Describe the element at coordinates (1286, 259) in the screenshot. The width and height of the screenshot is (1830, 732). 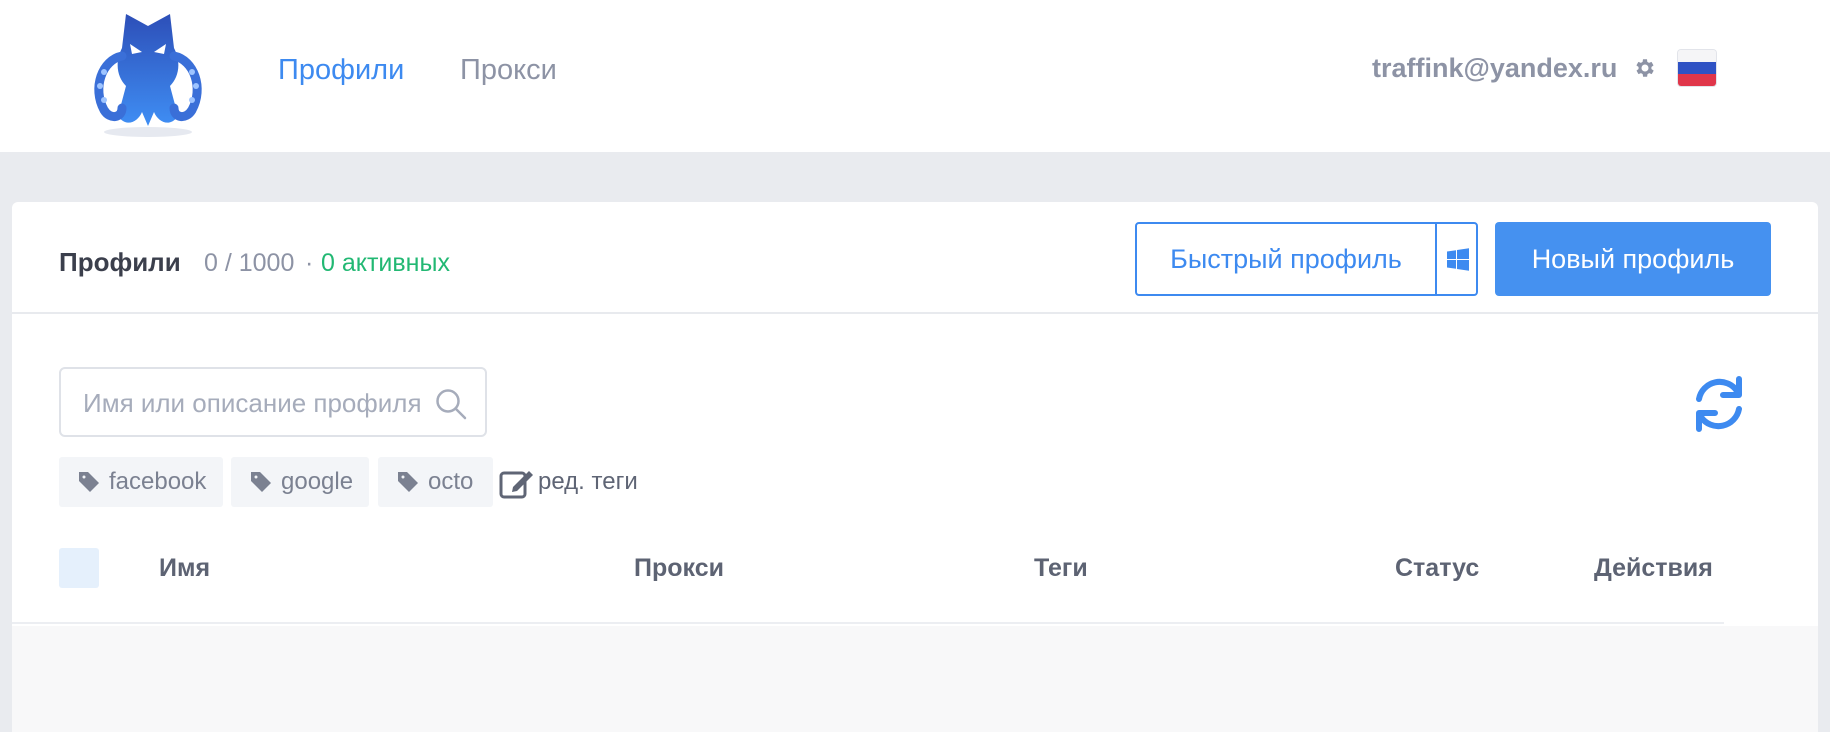
I see `quick-profile-button: Быстрый профиль` at that location.